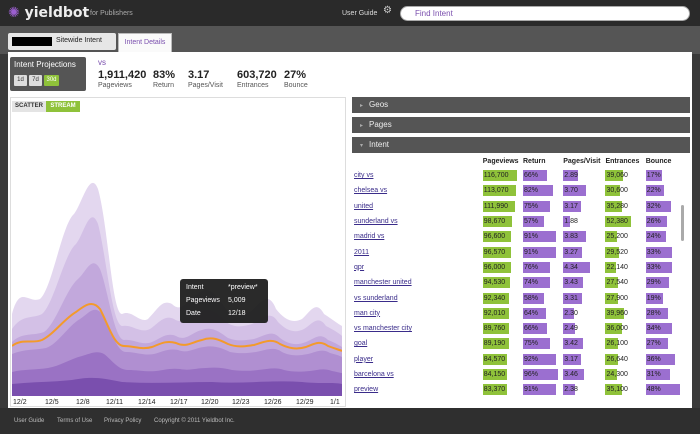 The height and width of the screenshot is (434, 700). Describe the element at coordinates (369, 236) in the screenshot. I see `intent-term-link: madrid vs` at that location.